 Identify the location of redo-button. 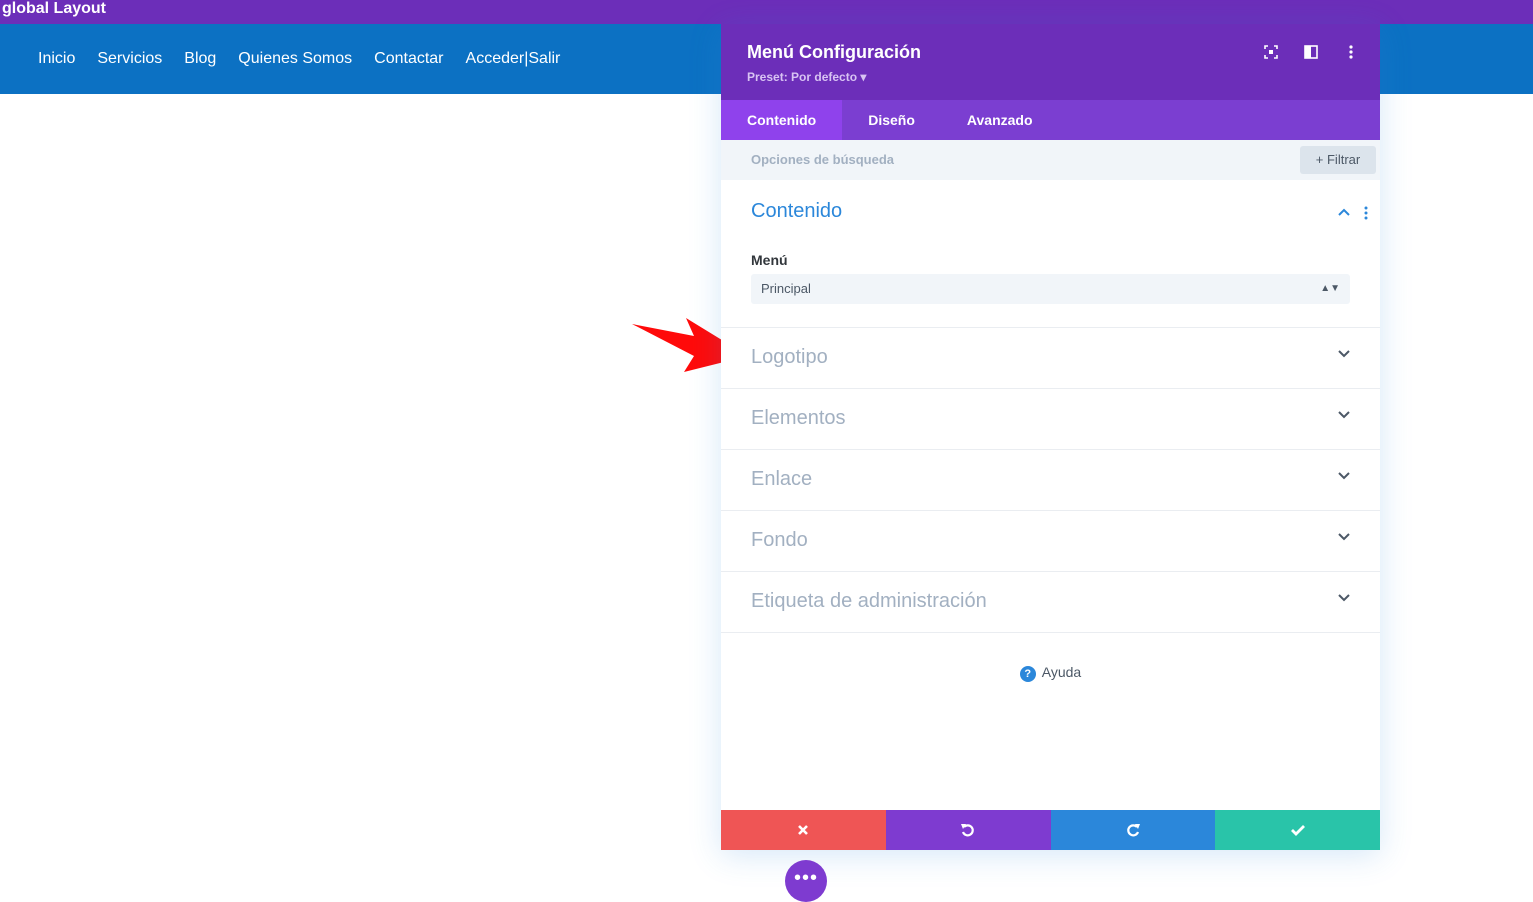
(1133, 830).